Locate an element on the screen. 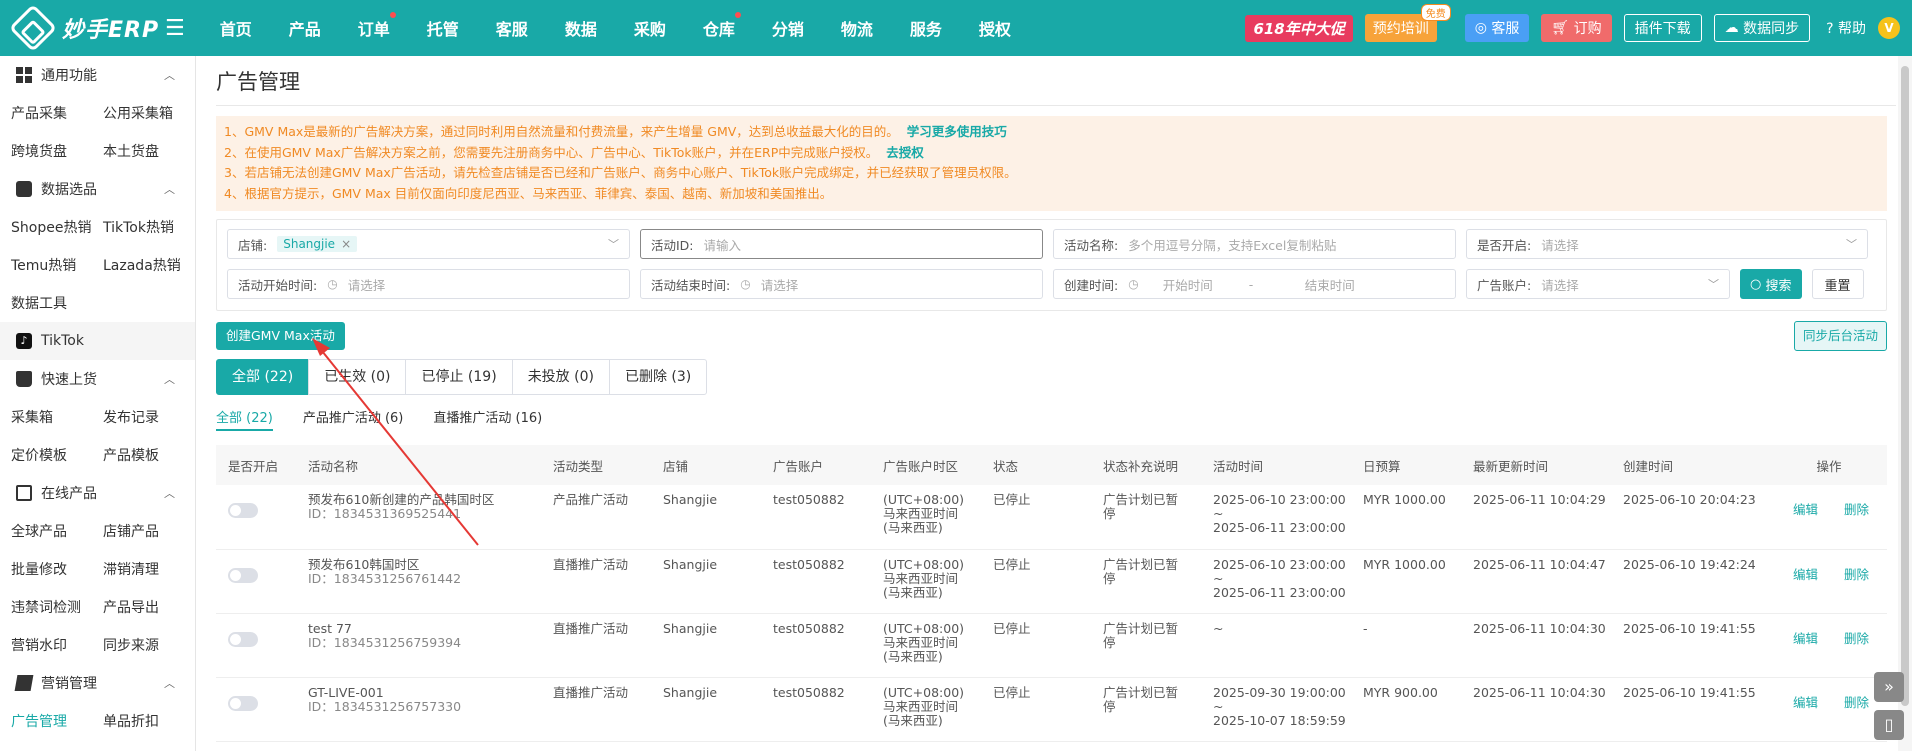 The width and height of the screenshot is (1912, 751). learn-more-link: 学习更多使用技巧 is located at coordinates (957, 131).